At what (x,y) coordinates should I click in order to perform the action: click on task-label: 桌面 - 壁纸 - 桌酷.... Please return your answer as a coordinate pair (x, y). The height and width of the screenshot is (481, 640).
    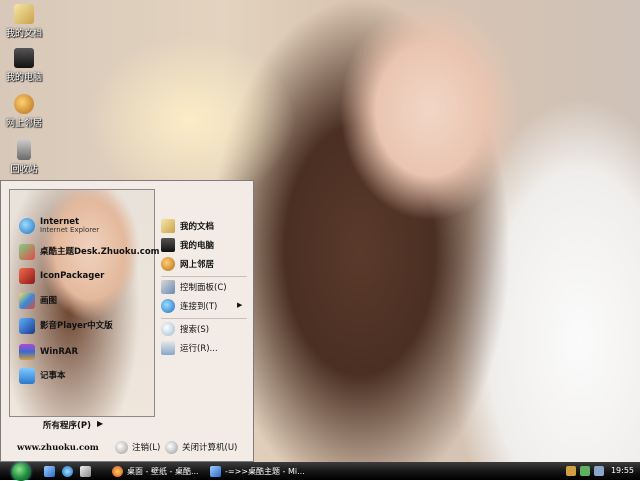
    Looking at the image, I should click on (163, 471).